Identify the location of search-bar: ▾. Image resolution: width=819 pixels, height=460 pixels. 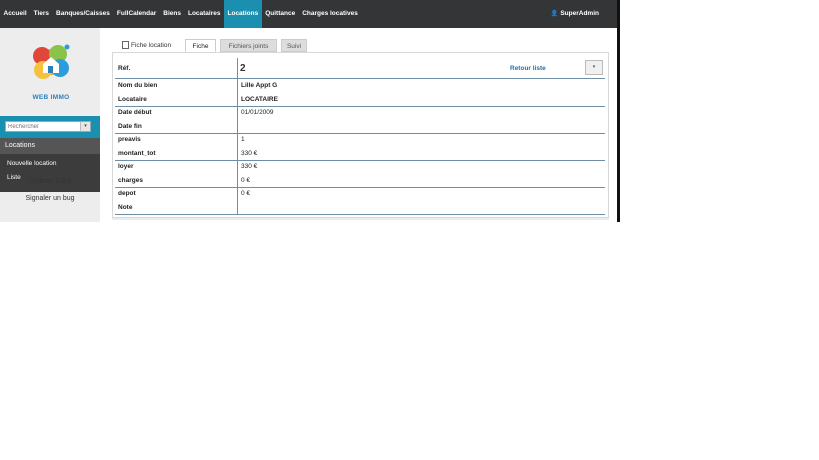
(50, 127).